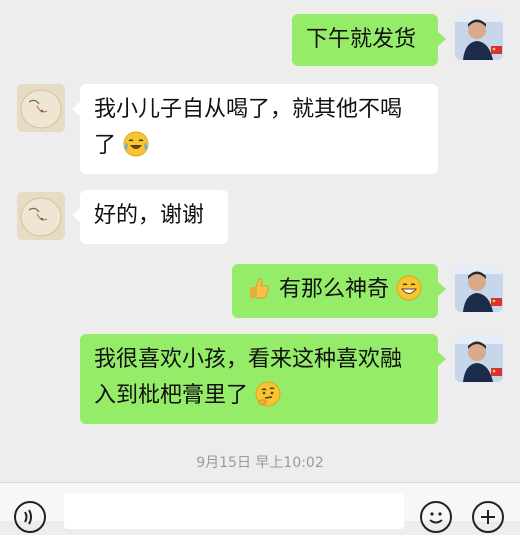 This screenshot has height=535, width=520. I want to click on grin-icon, so click(409, 288).